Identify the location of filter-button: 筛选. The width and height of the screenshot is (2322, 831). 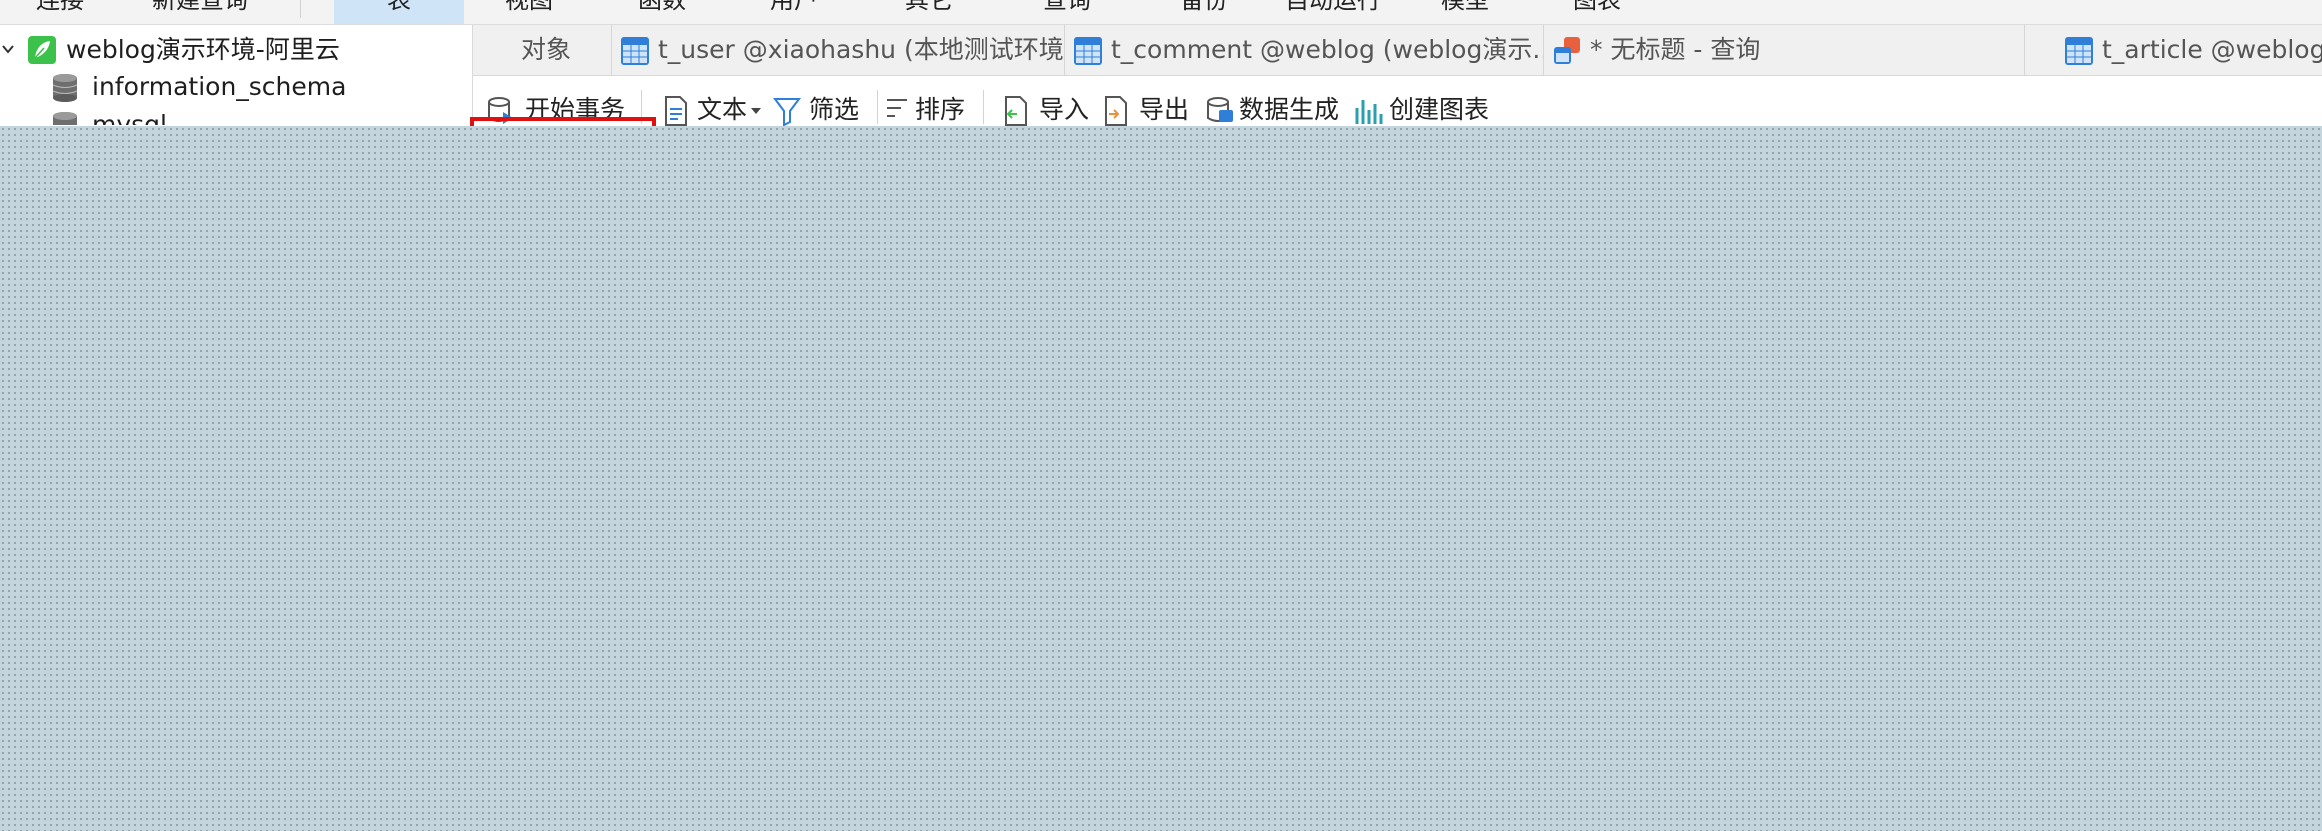
(818, 108).